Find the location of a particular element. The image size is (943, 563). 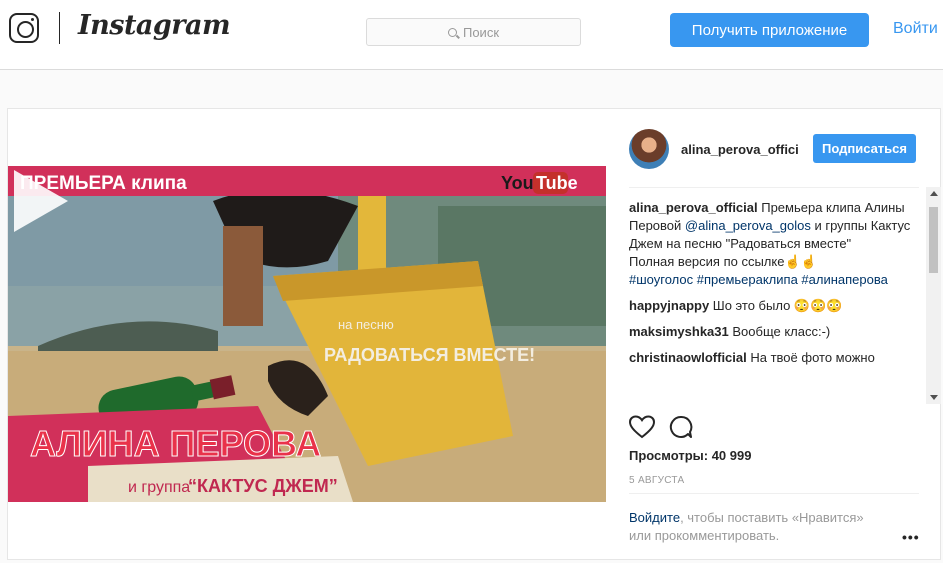

views-count: Просмотры: 40 999 is located at coordinates (690, 455).